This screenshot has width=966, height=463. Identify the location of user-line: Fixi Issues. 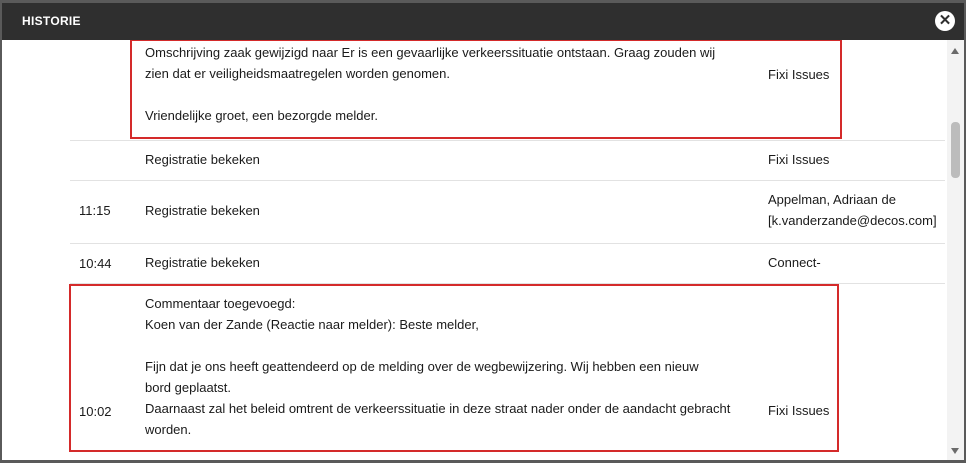
(799, 159).